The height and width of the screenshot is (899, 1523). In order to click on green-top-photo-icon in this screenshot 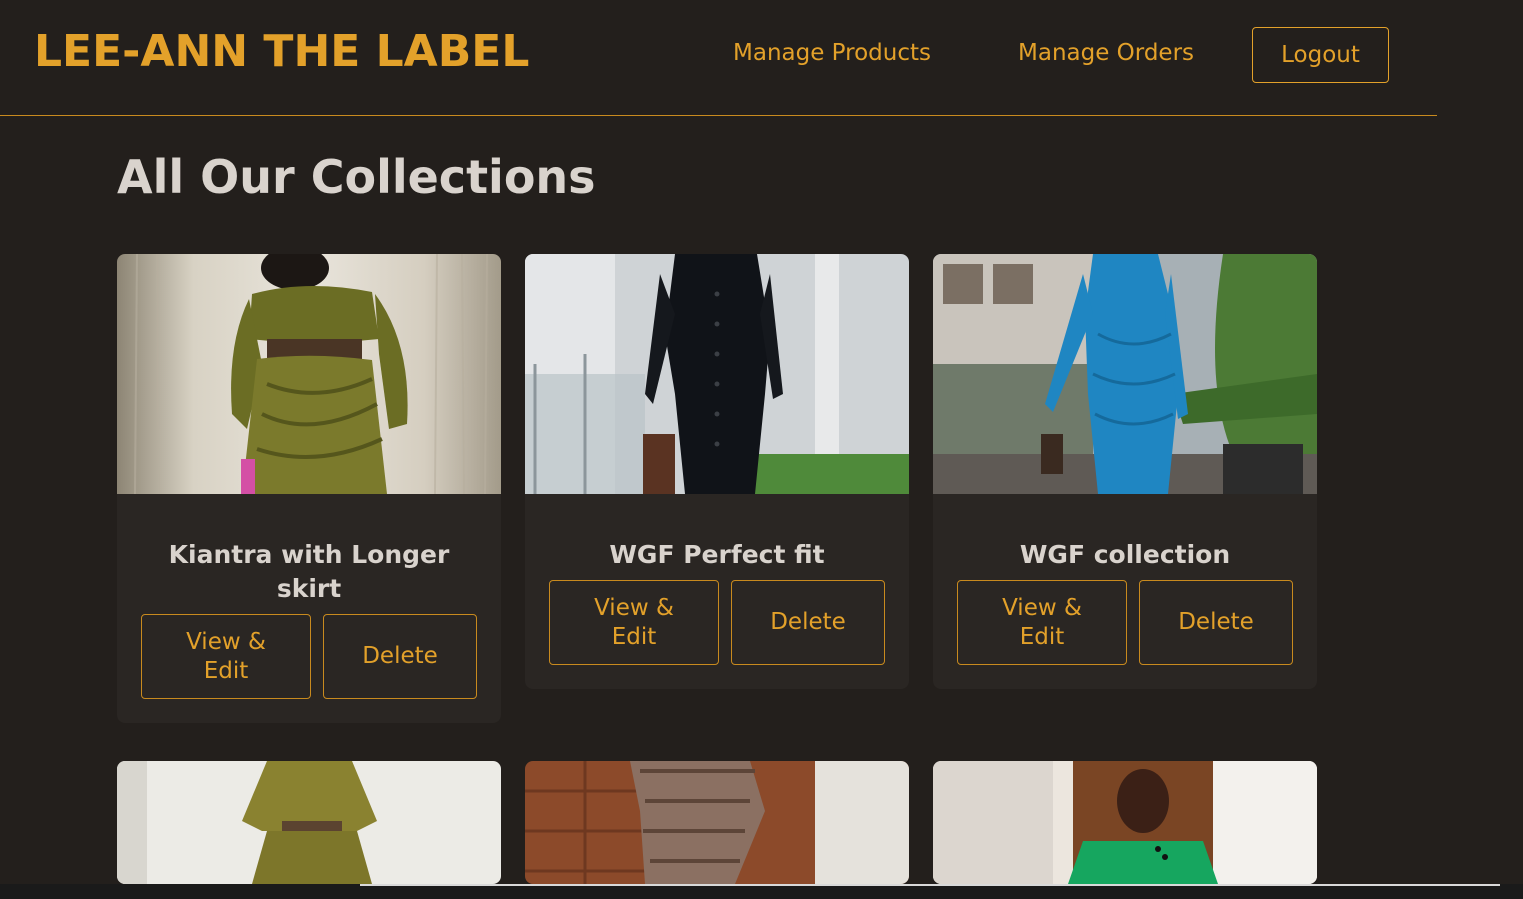, I will do `click(1125, 822)`.